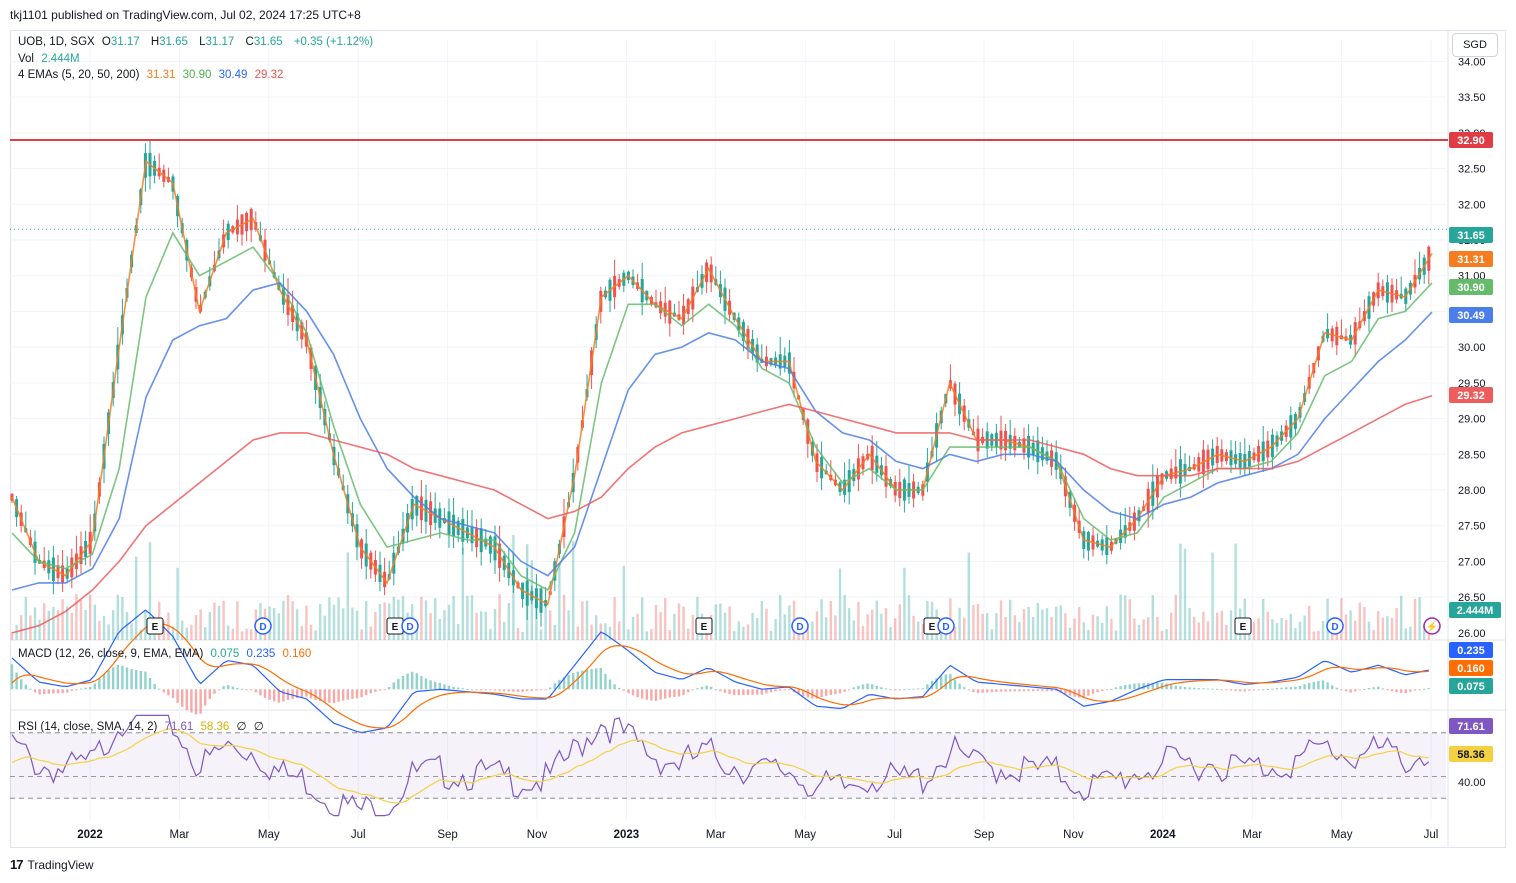  Describe the element at coordinates (110, 654) in the screenshot. I see `macd-label: MACD (12, 26, close, 9, EMA, EMA)` at that location.